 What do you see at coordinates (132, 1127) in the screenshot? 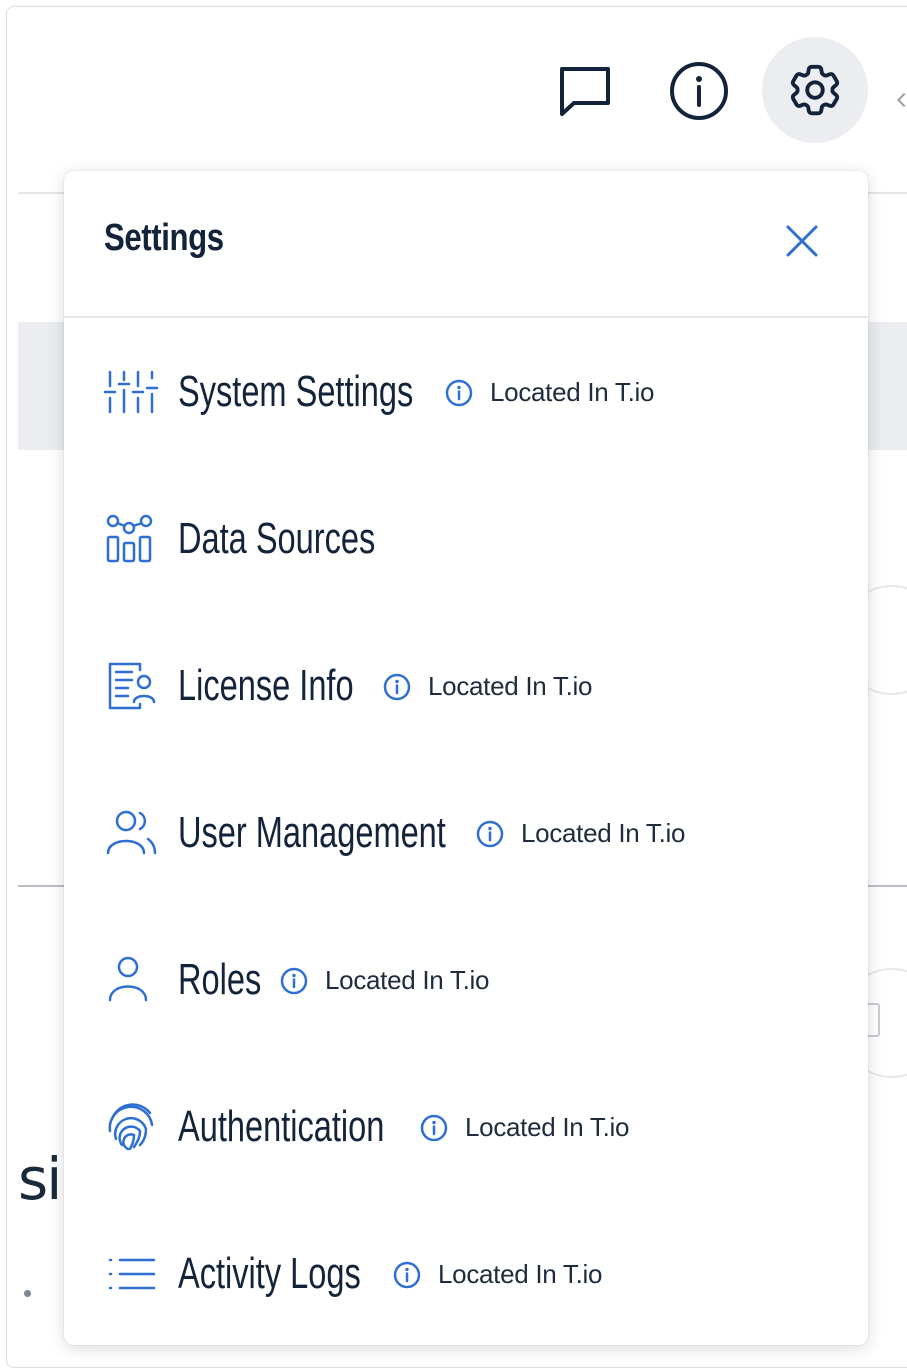
I see `fingerprint-icon` at bounding box center [132, 1127].